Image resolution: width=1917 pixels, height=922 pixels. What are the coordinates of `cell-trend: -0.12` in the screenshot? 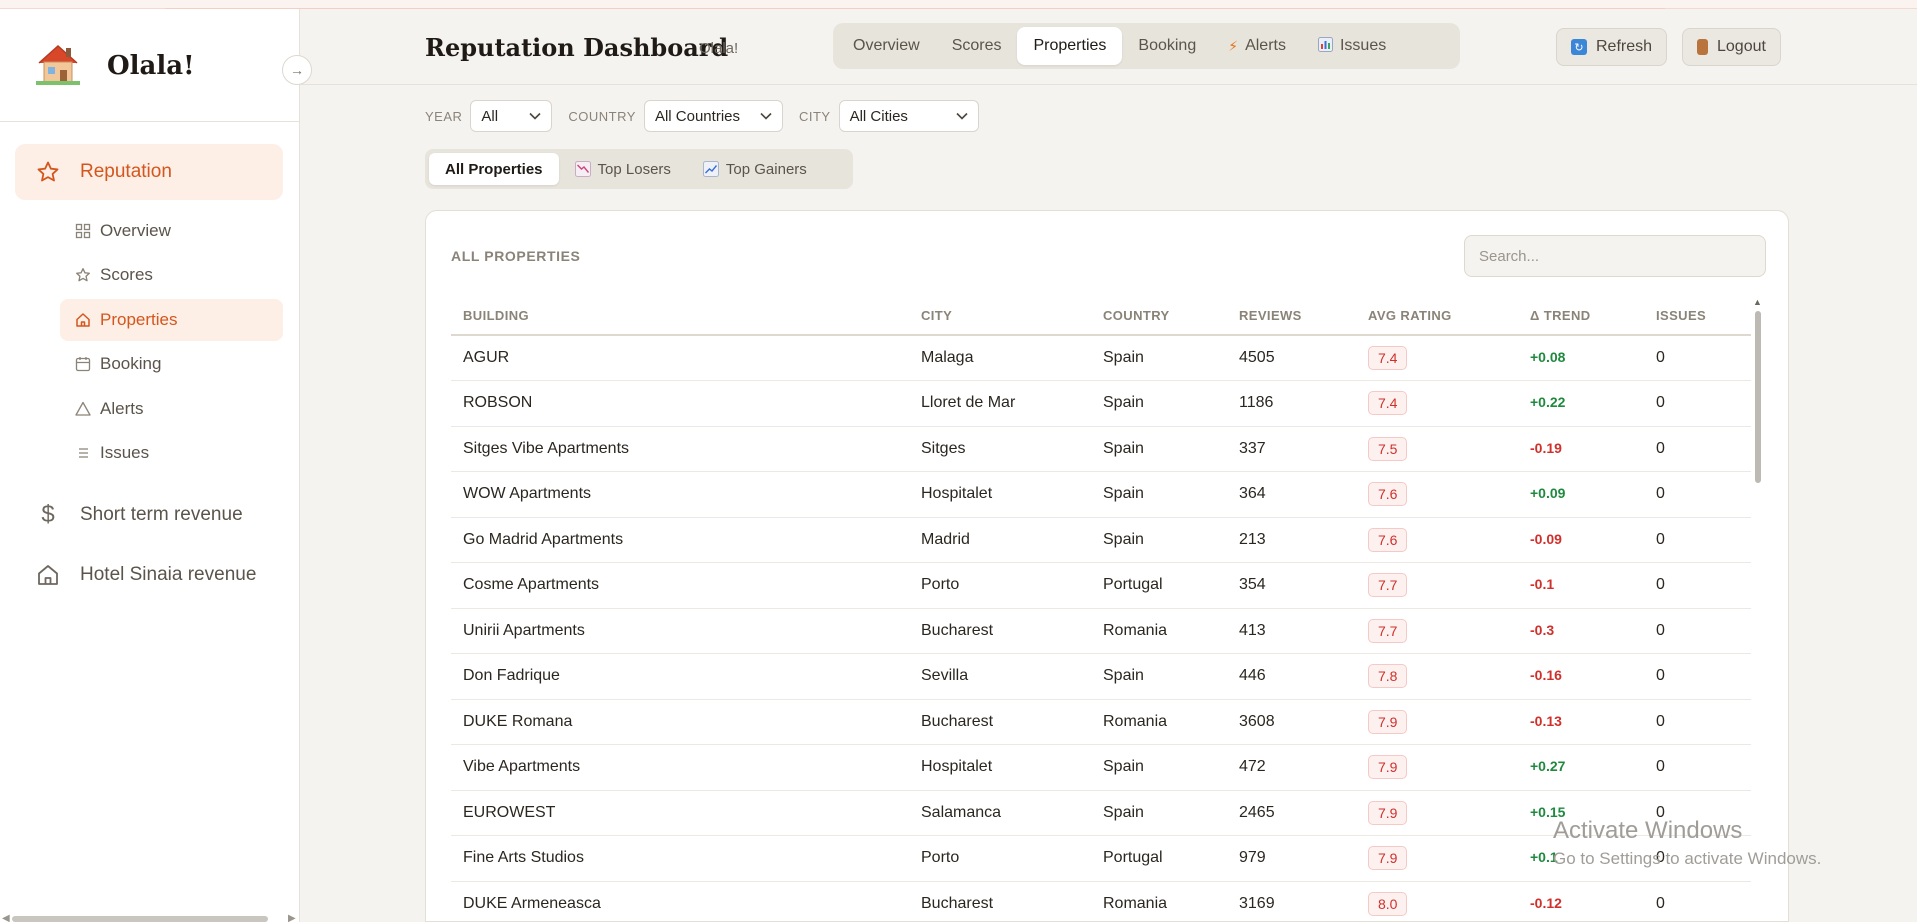 It's located at (1581, 901).